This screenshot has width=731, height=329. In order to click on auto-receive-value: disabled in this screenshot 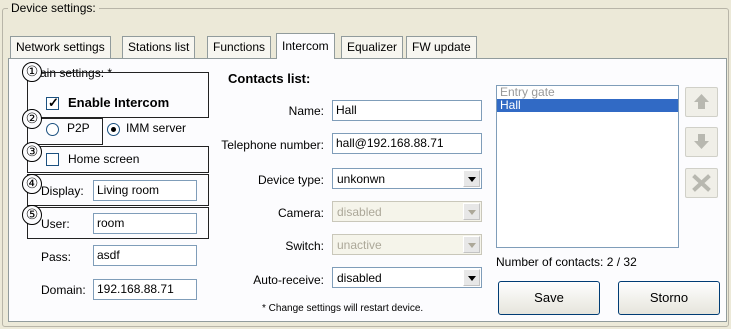, I will do `click(359, 278)`.